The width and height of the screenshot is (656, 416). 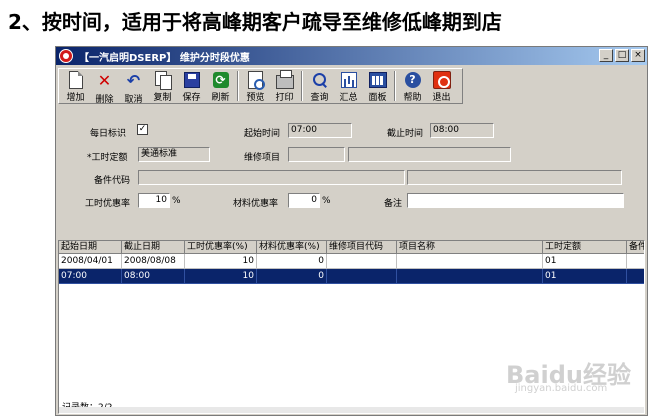 What do you see at coordinates (585, 247) in the screenshot?
I see `column-header: 工时定额` at bounding box center [585, 247].